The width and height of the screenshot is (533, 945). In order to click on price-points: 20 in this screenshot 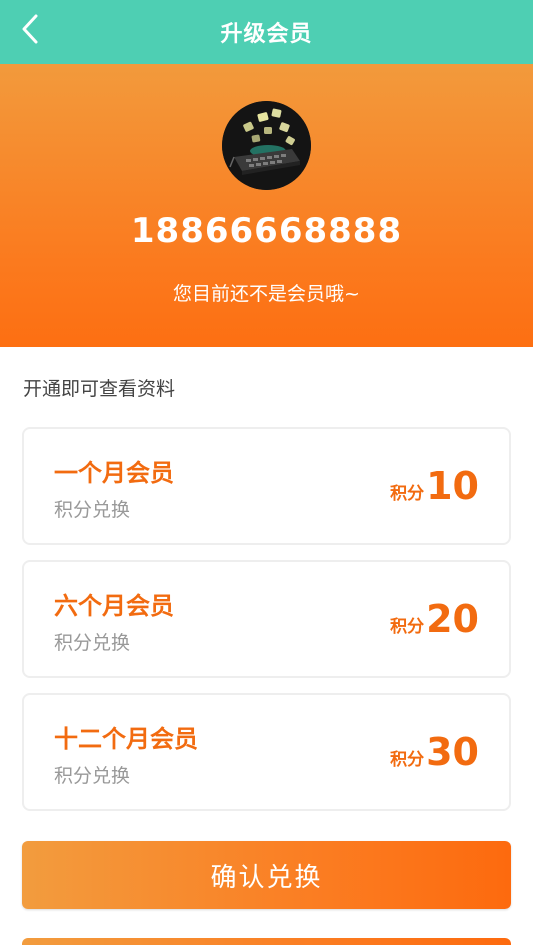, I will do `click(452, 619)`.